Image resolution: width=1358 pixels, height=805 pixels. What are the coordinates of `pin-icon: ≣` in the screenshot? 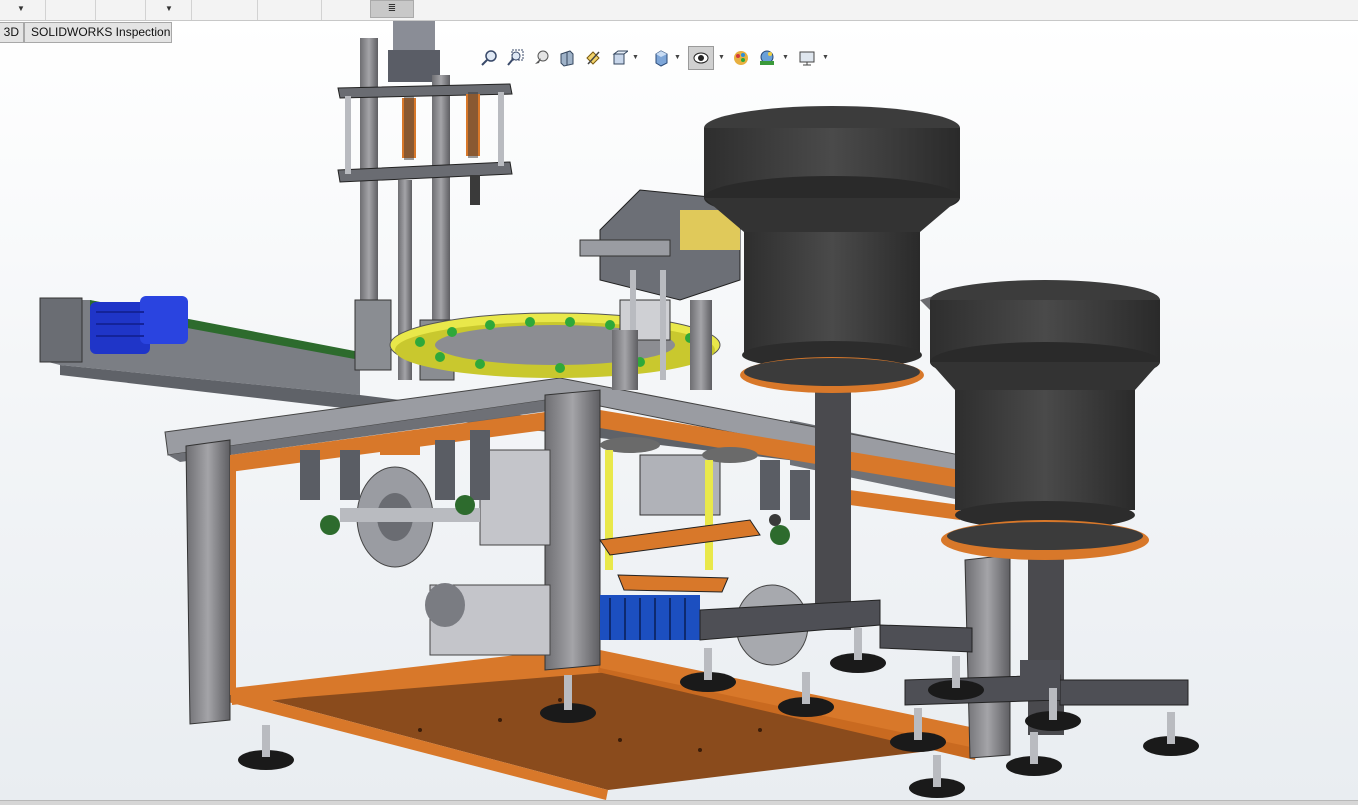 It's located at (392, 8).